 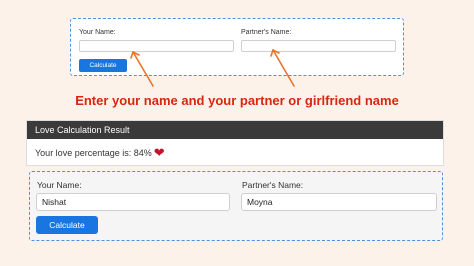 What do you see at coordinates (283, 68) in the screenshot?
I see `arrow-to-partner-input` at bounding box center [283, 68].